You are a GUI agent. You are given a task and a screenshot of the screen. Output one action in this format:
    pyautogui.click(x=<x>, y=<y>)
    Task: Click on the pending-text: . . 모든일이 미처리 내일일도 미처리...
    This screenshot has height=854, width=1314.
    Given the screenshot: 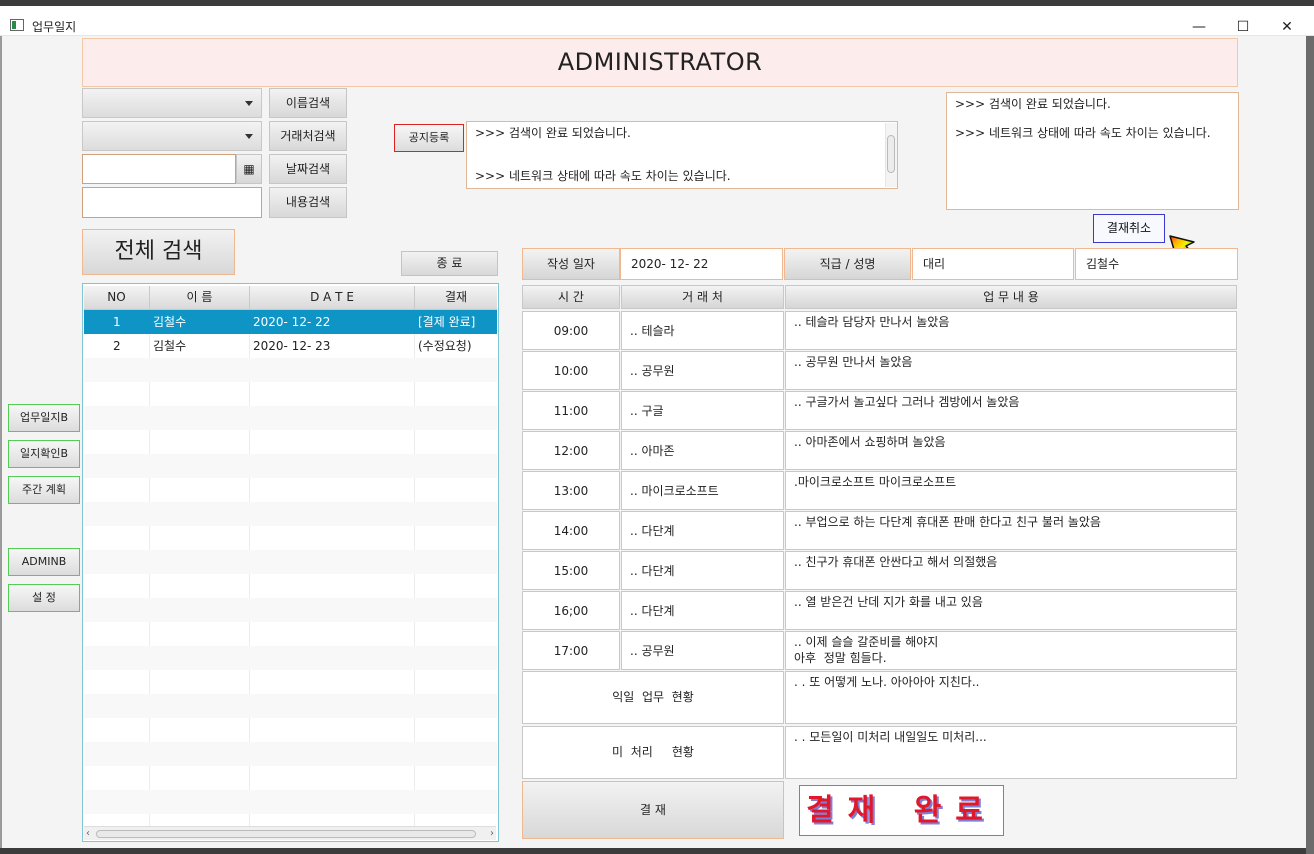 What is the action you would take?
    pyautogui.click(x=890, y=737)
    